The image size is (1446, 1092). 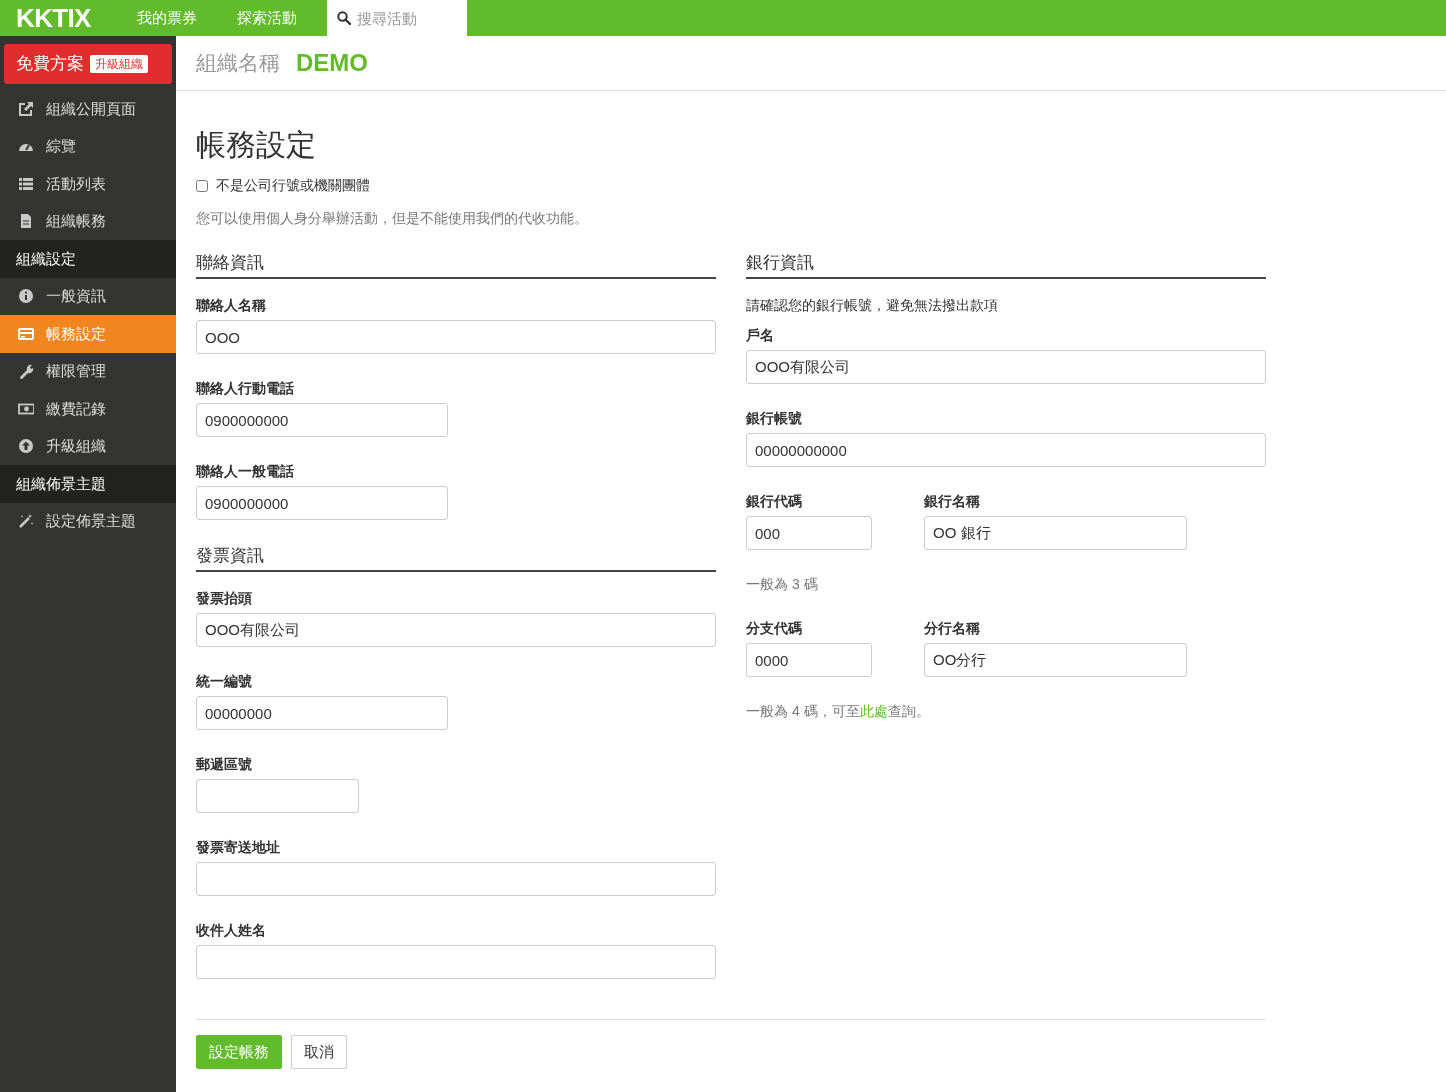 What do you see at coordinates (809, 660) in the screenshot?
I see `text-input: 0000` at bounding box center [809, 660].